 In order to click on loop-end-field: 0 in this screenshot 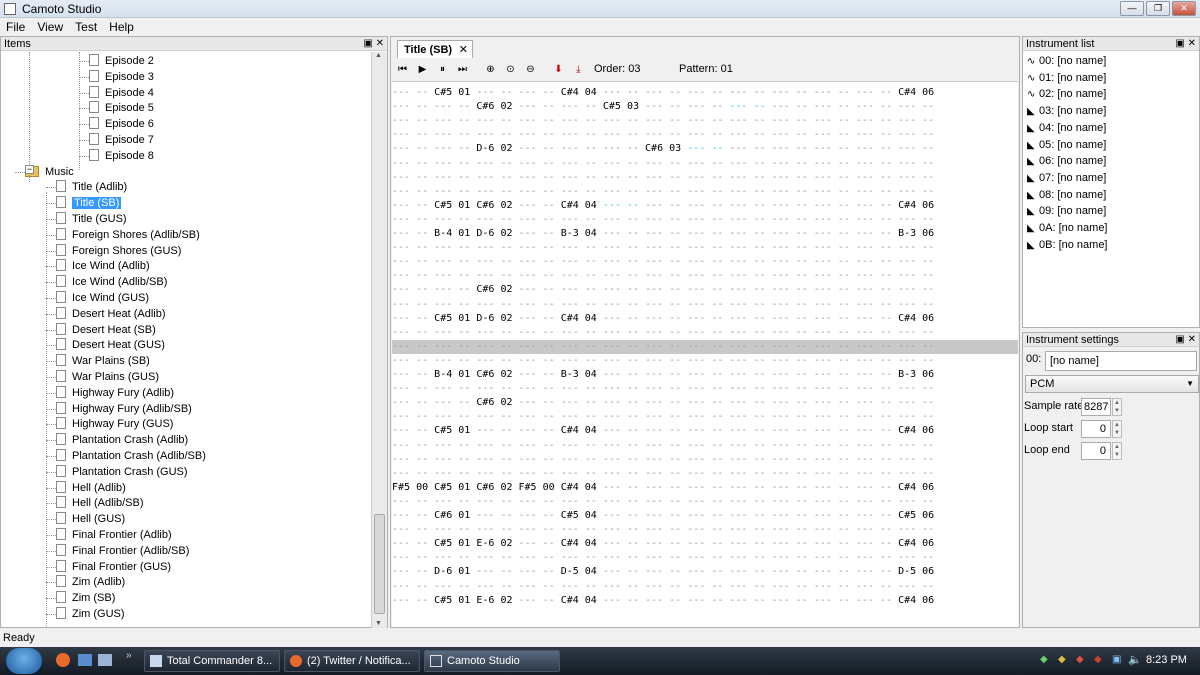, I will do `click(1096, 451)`.